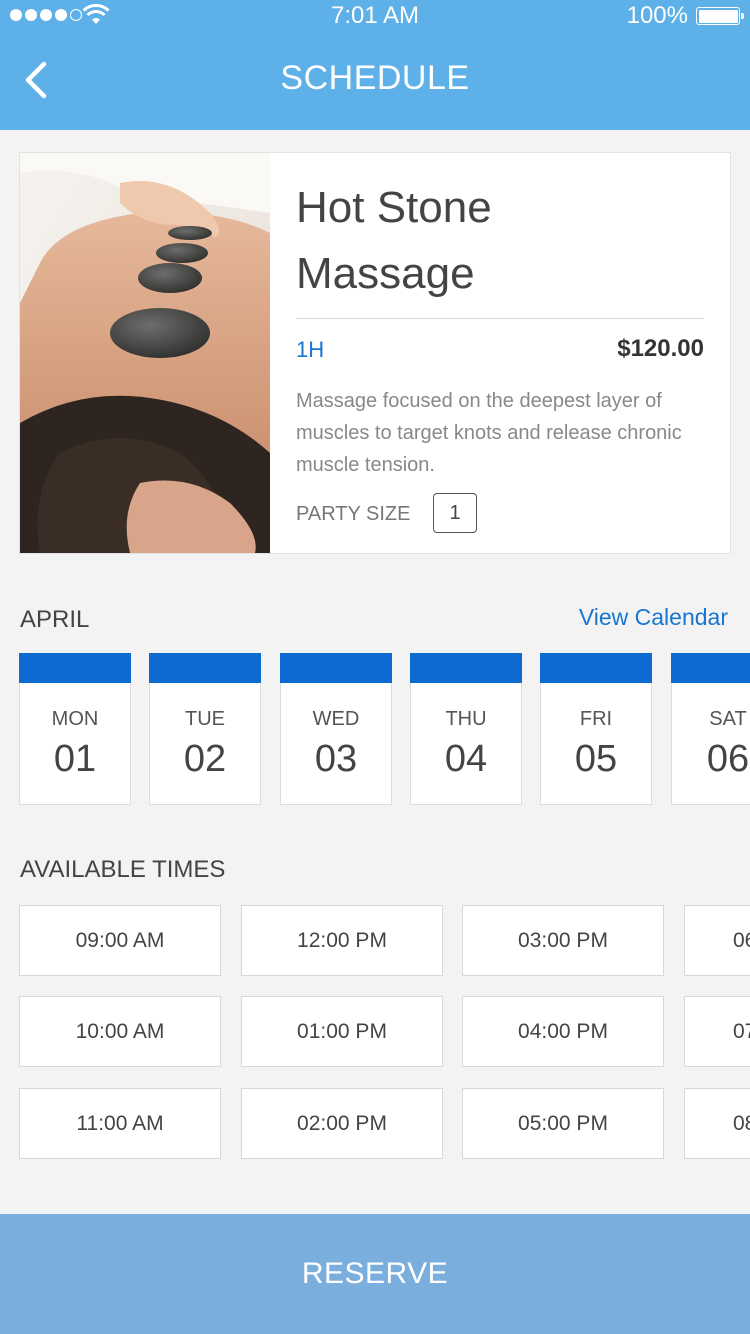 This screenshot has height=1334, width=750. Describe the element at coordinates (145, 353) in the screenshot. I see `service-photo` at that location.